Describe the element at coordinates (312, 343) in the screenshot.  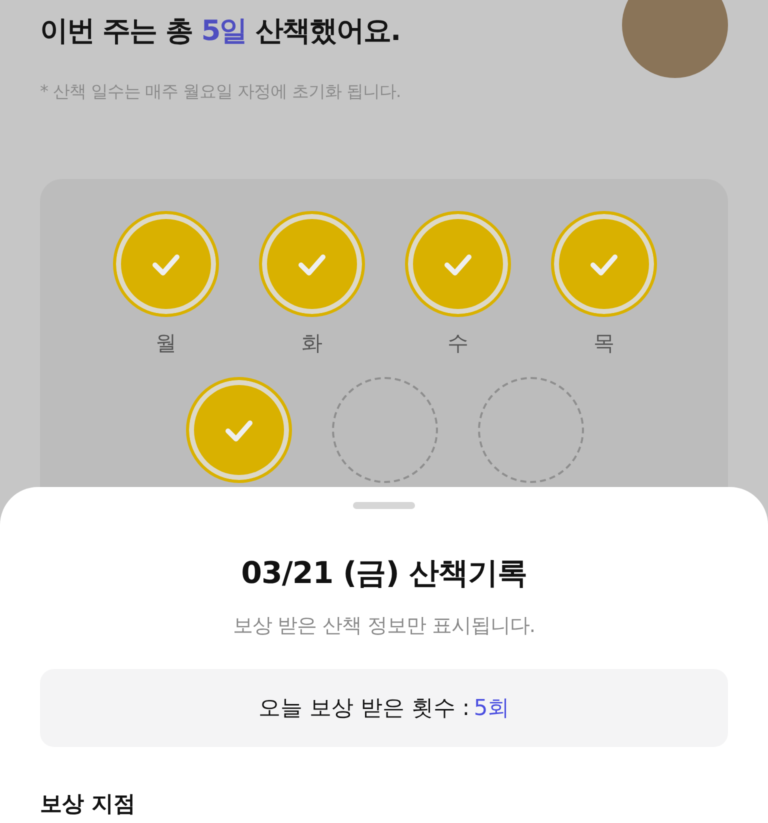
I see `weekday-label: 화` at that location.